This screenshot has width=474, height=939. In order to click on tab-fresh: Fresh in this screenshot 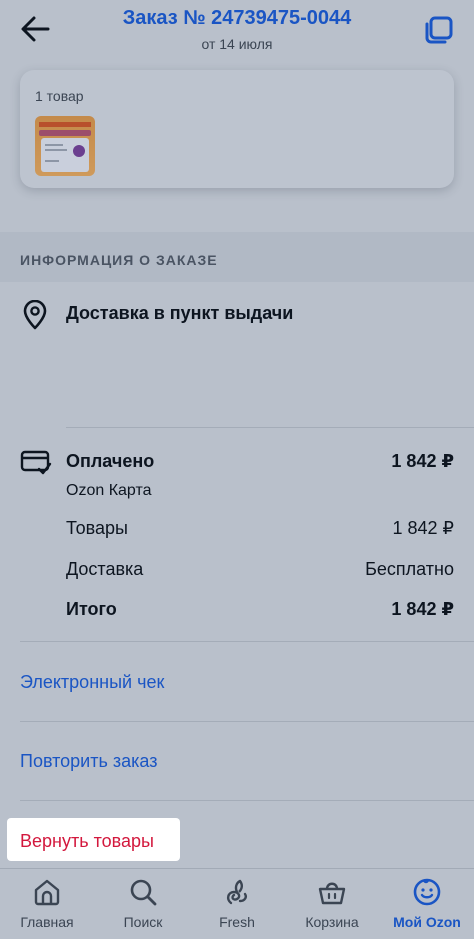, I will do `click(237, 904)`.